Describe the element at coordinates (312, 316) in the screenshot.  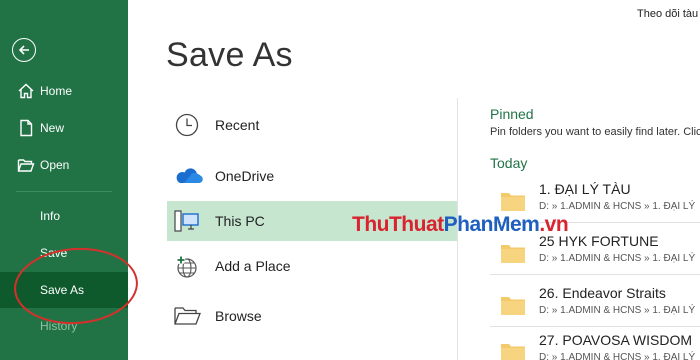
I see `location-browse: Browse` at that location.